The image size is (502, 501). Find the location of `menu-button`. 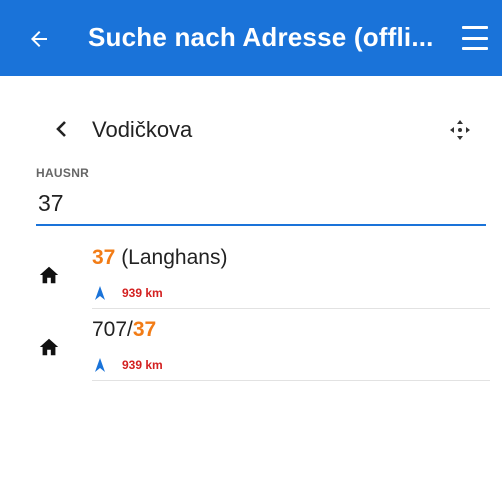

menu-button is located at coordinates (475, 38).